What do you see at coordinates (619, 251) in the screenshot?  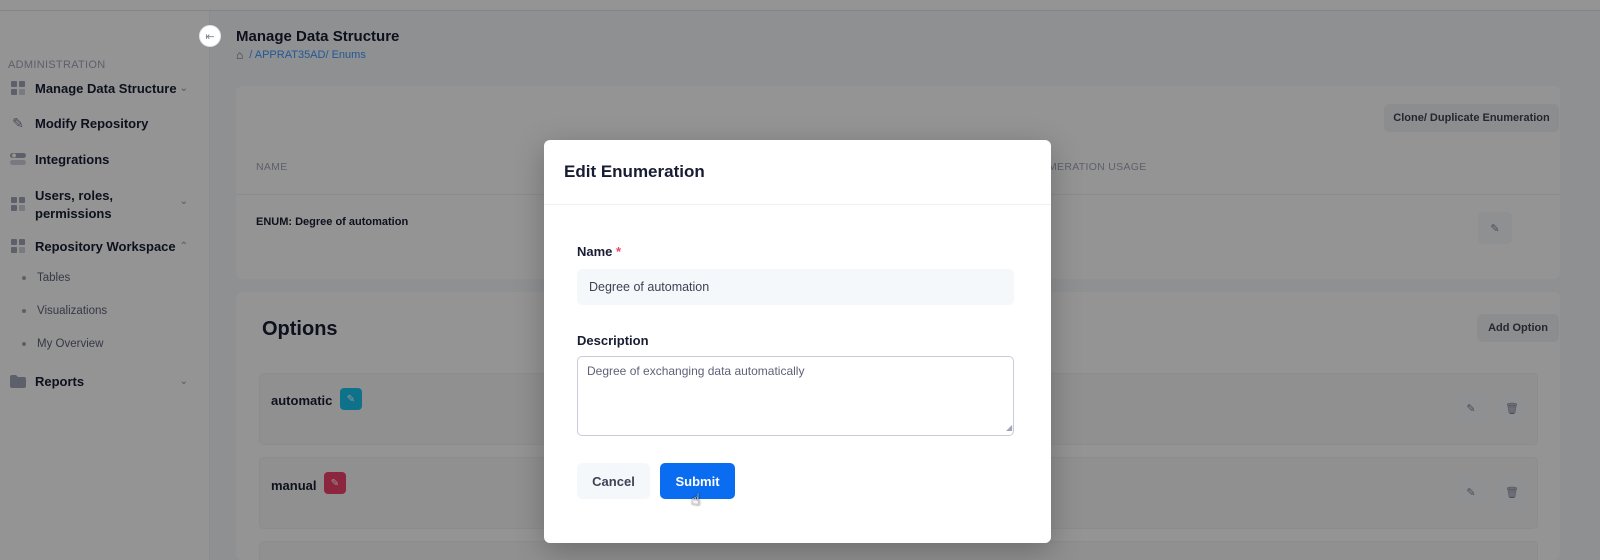 I see `required-mark: *` at bounding box center [619, 251].